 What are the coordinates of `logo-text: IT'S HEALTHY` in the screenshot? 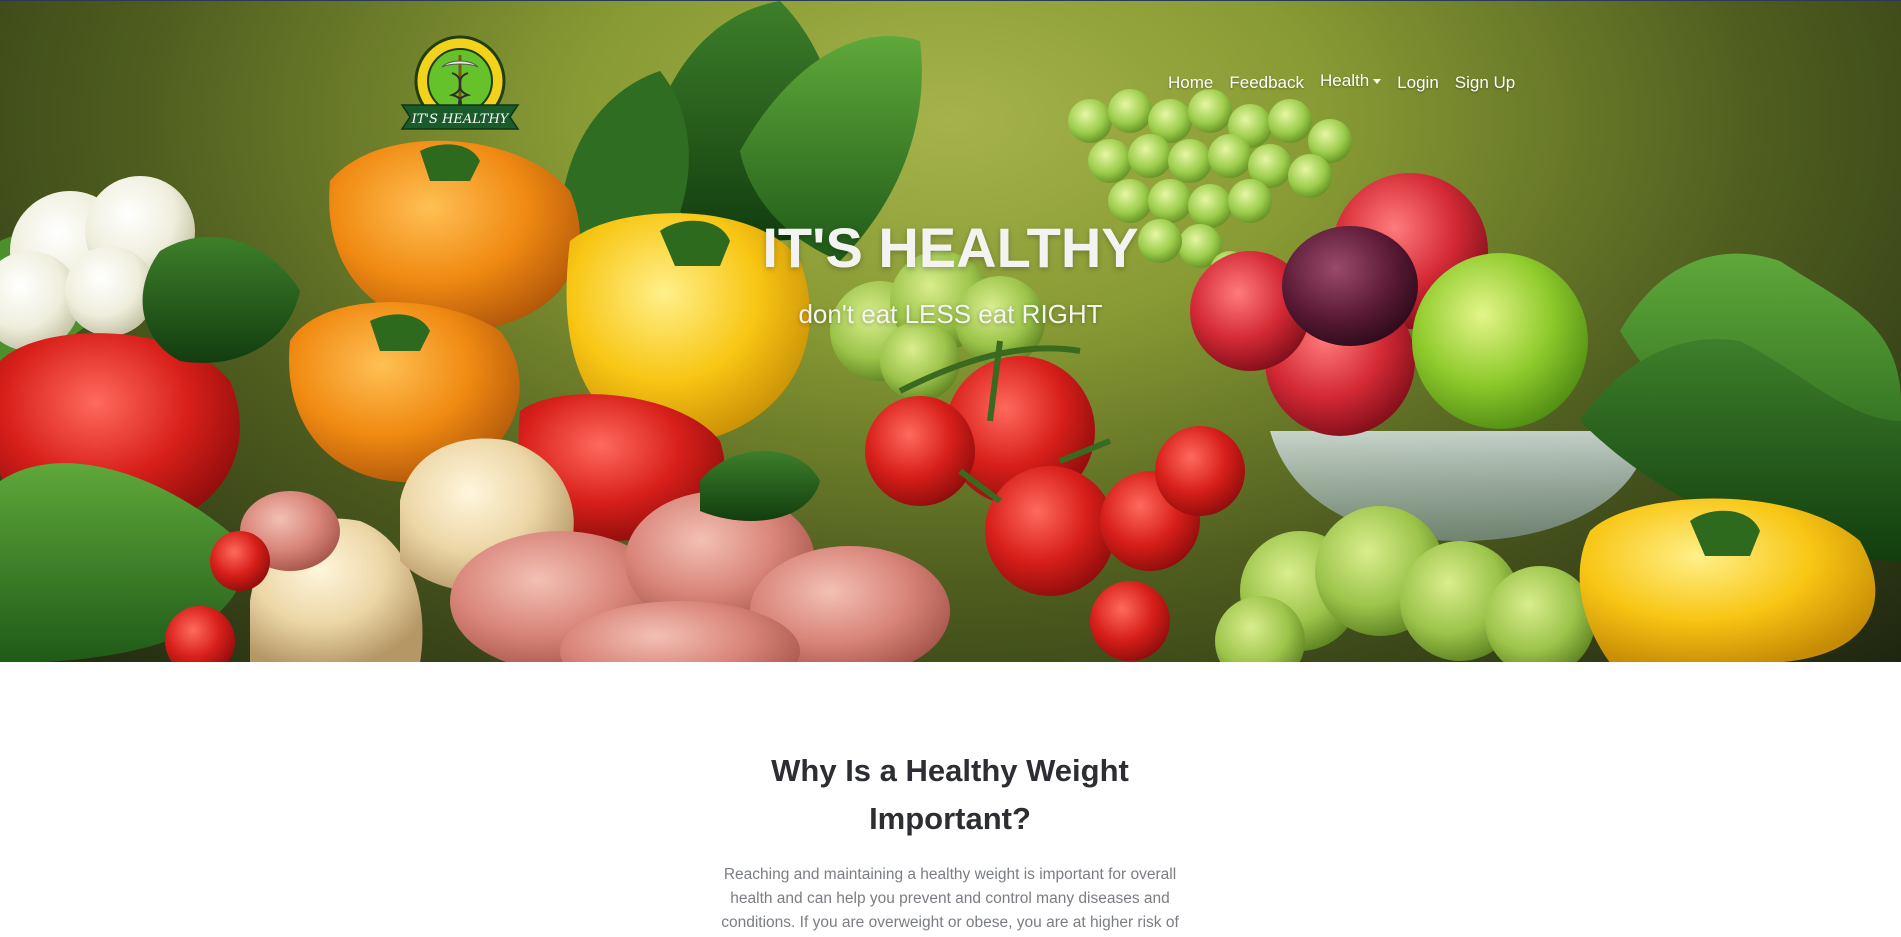 It's located at (460, 119).